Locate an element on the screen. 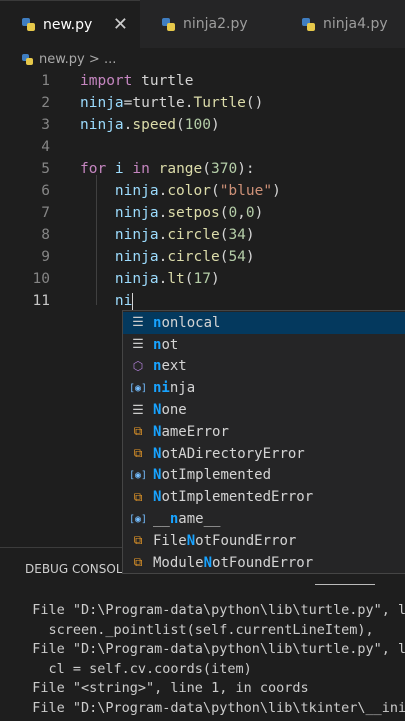 This screenshot has height=721, width=405. suggestion-item: ⧉ NotADirectoryError is located at coordinates (264, 454).